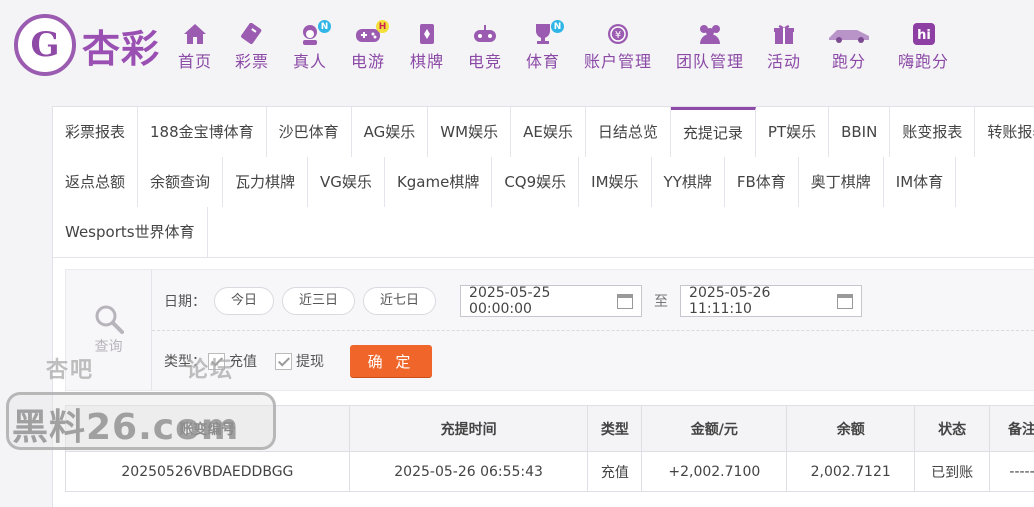 This screenshot has height=507, width=1034. Describe the element at coordinates (714, 471) in the screenshot. I see `cell-amount: +2,002.7100` at that location.